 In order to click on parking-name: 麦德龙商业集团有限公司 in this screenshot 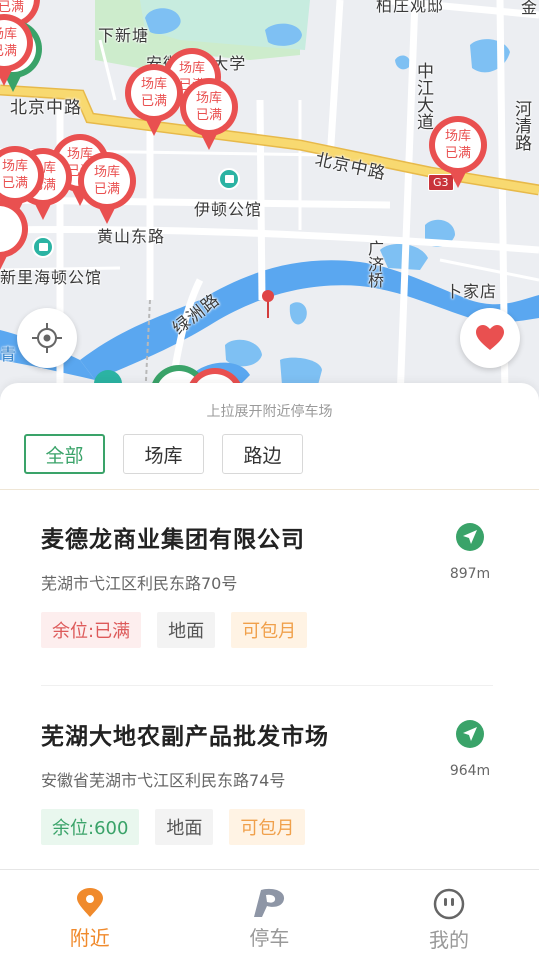, I will do `click(173, 540)`.